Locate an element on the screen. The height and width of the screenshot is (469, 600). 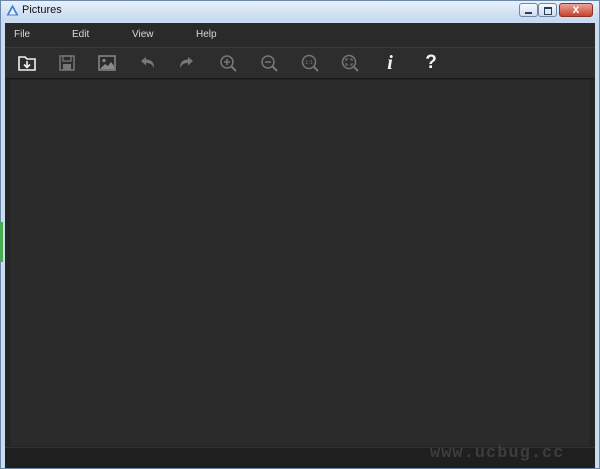
close-button: x is located at coordinates (576, 9).